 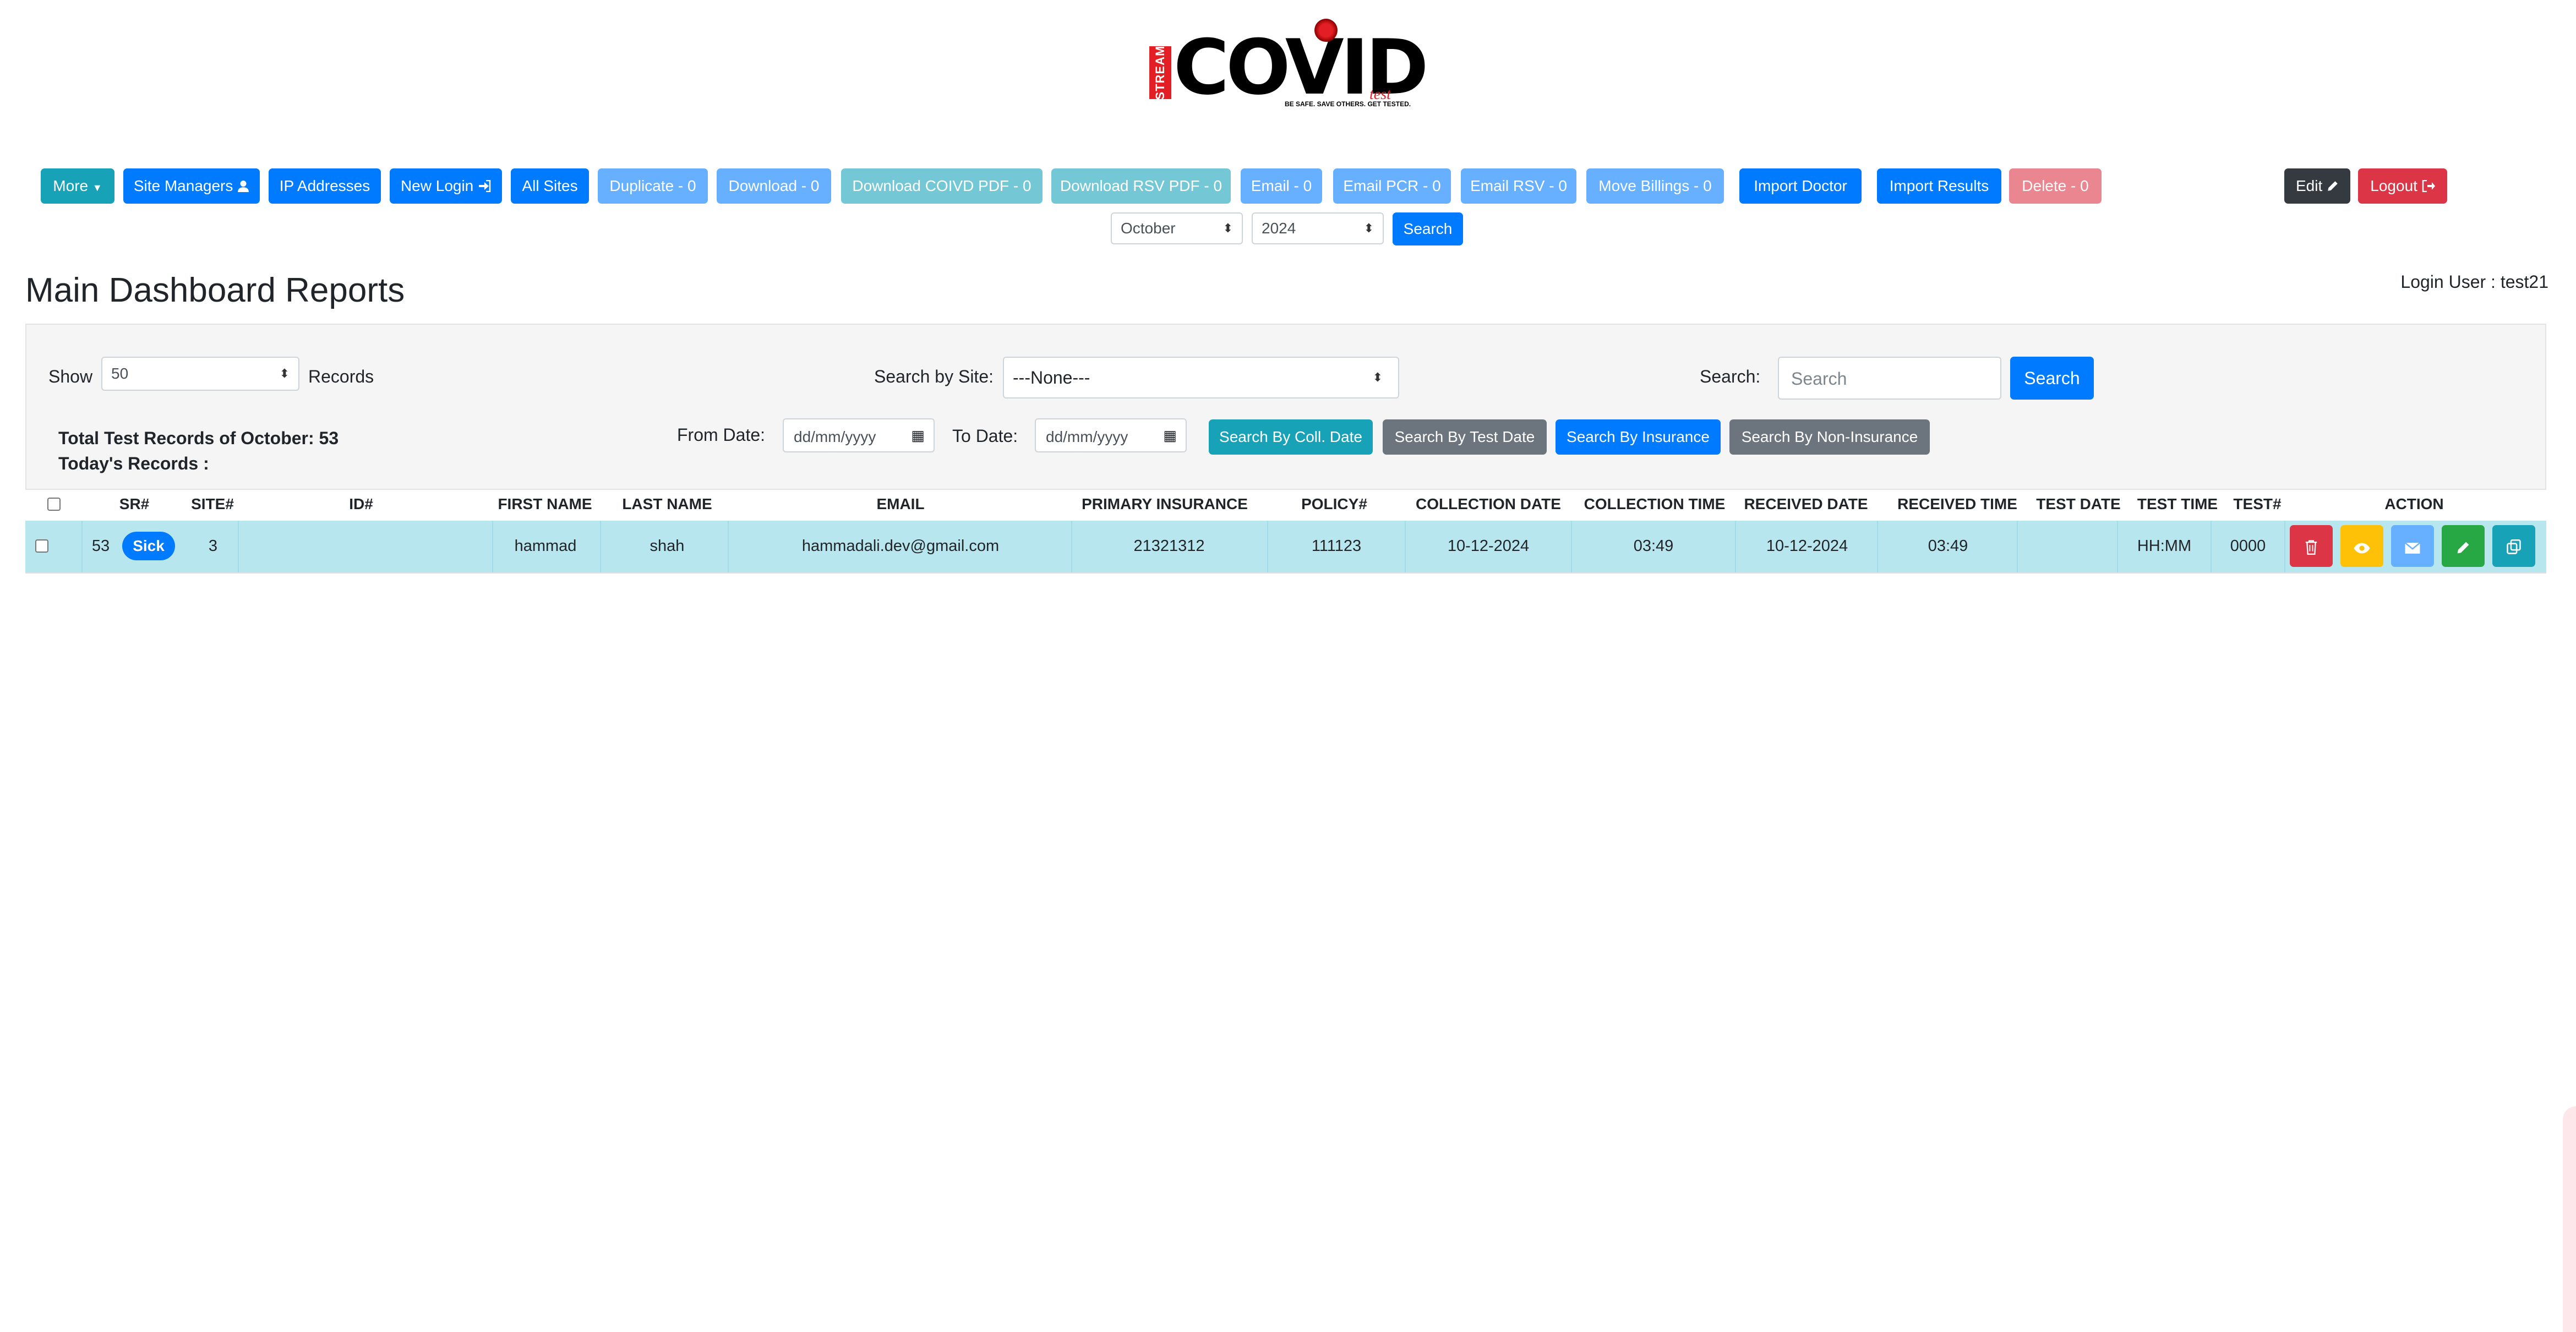 What do you see at coordinates (722, 435) in the screenshot?
I see `from-date-label: From Date:` at bounding box center [722, 435].